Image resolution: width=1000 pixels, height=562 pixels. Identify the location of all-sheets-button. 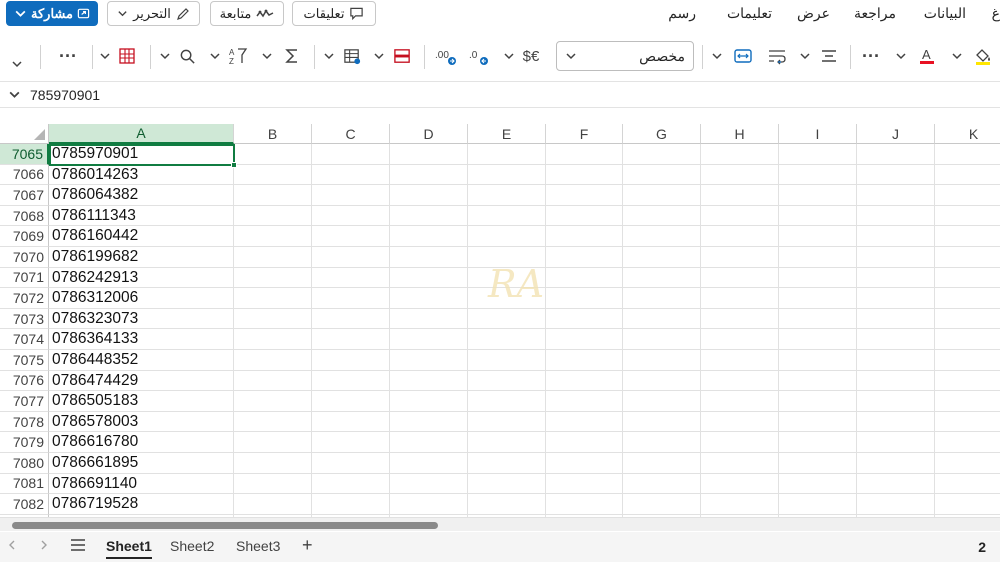
(78, 545).